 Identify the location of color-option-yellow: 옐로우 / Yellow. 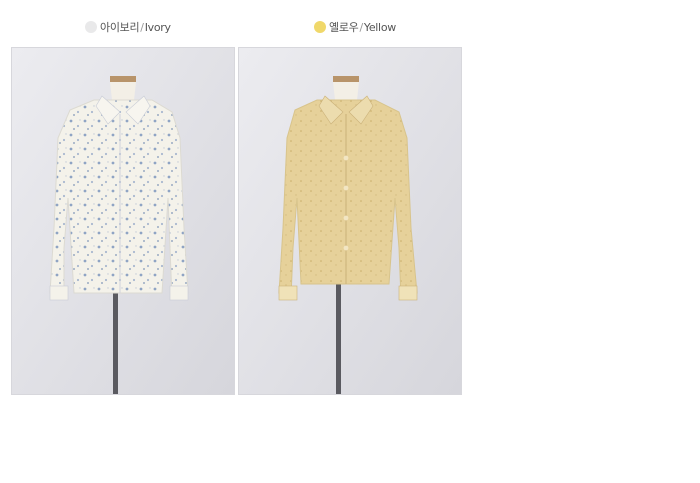
(355, 27).